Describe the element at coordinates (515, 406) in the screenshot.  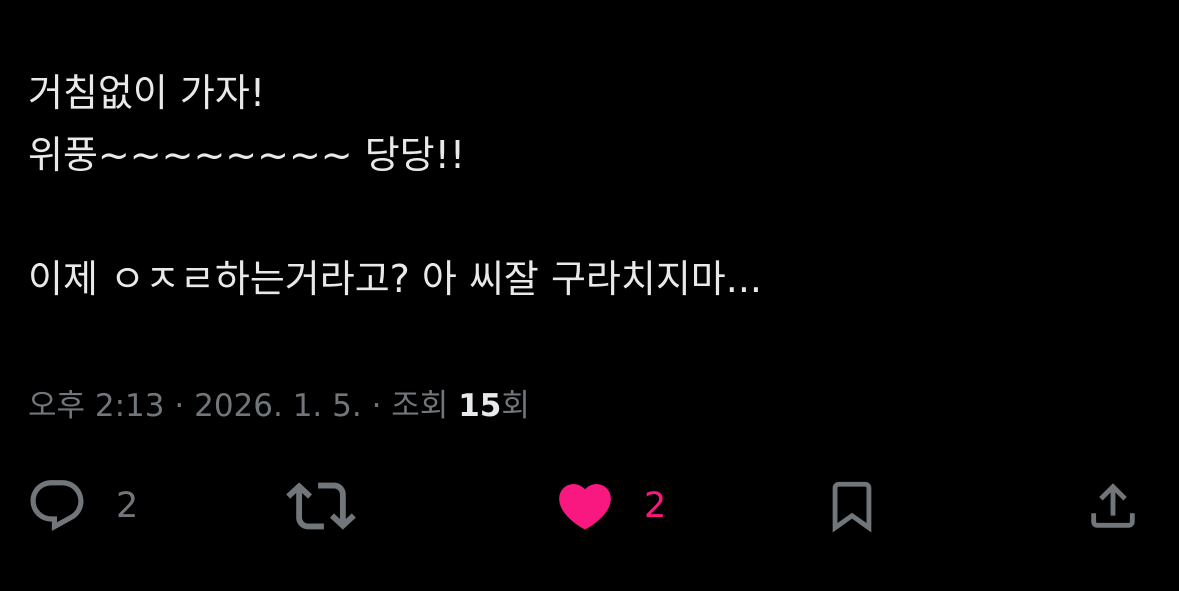
I see `views-suffix: 회` at that location.